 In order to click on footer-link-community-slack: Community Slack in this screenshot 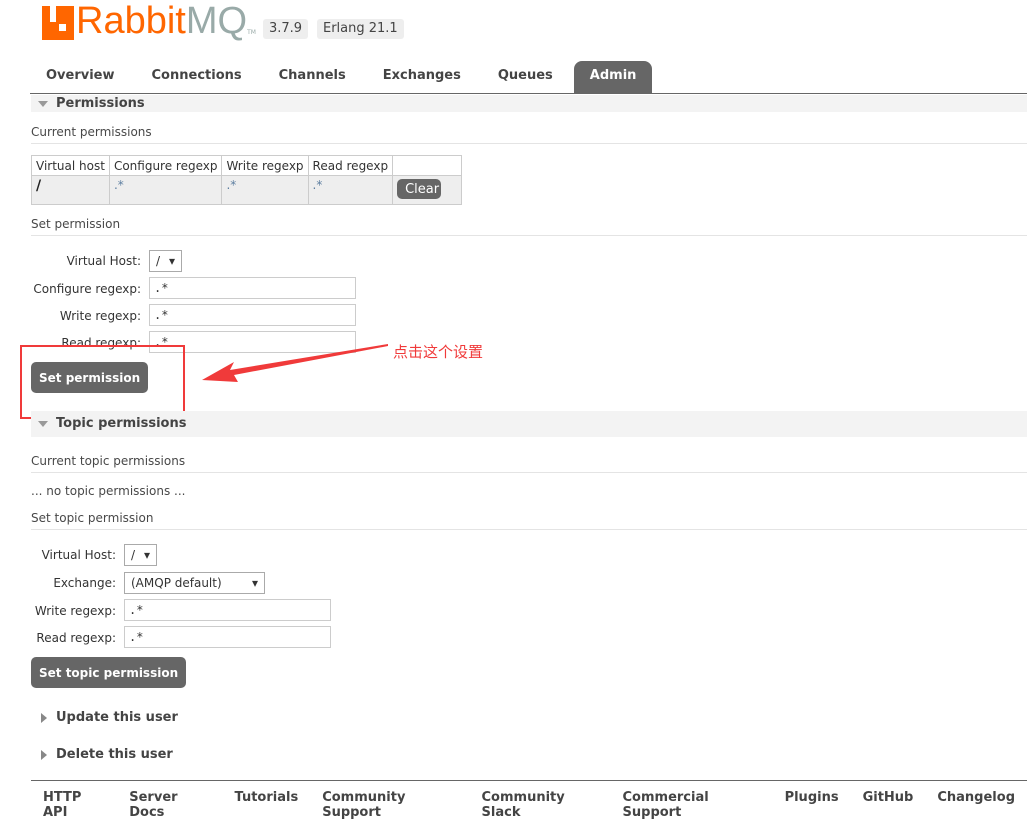, I will do `click(540, 805)`.